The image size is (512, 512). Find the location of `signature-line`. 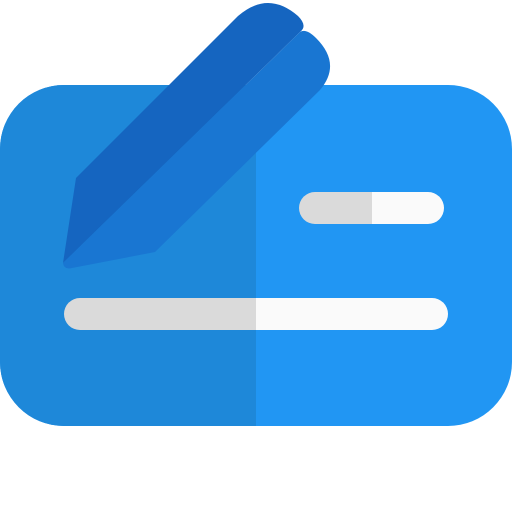

signature-line is located at coordinates (256, 314).